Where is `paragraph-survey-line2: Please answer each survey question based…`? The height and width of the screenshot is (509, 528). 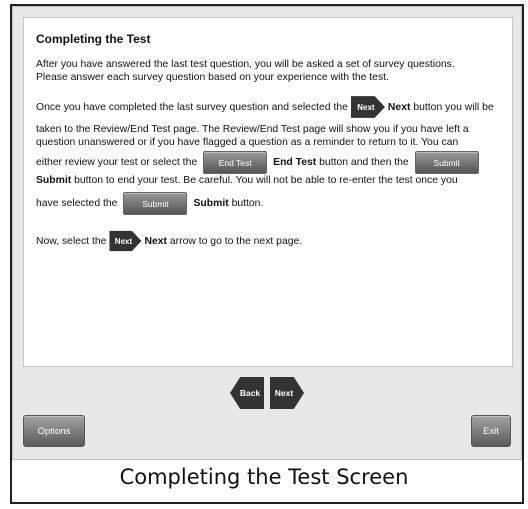
paragraph-survey-line2: Please answer each survey question based… is located at coordinates (212, 77).